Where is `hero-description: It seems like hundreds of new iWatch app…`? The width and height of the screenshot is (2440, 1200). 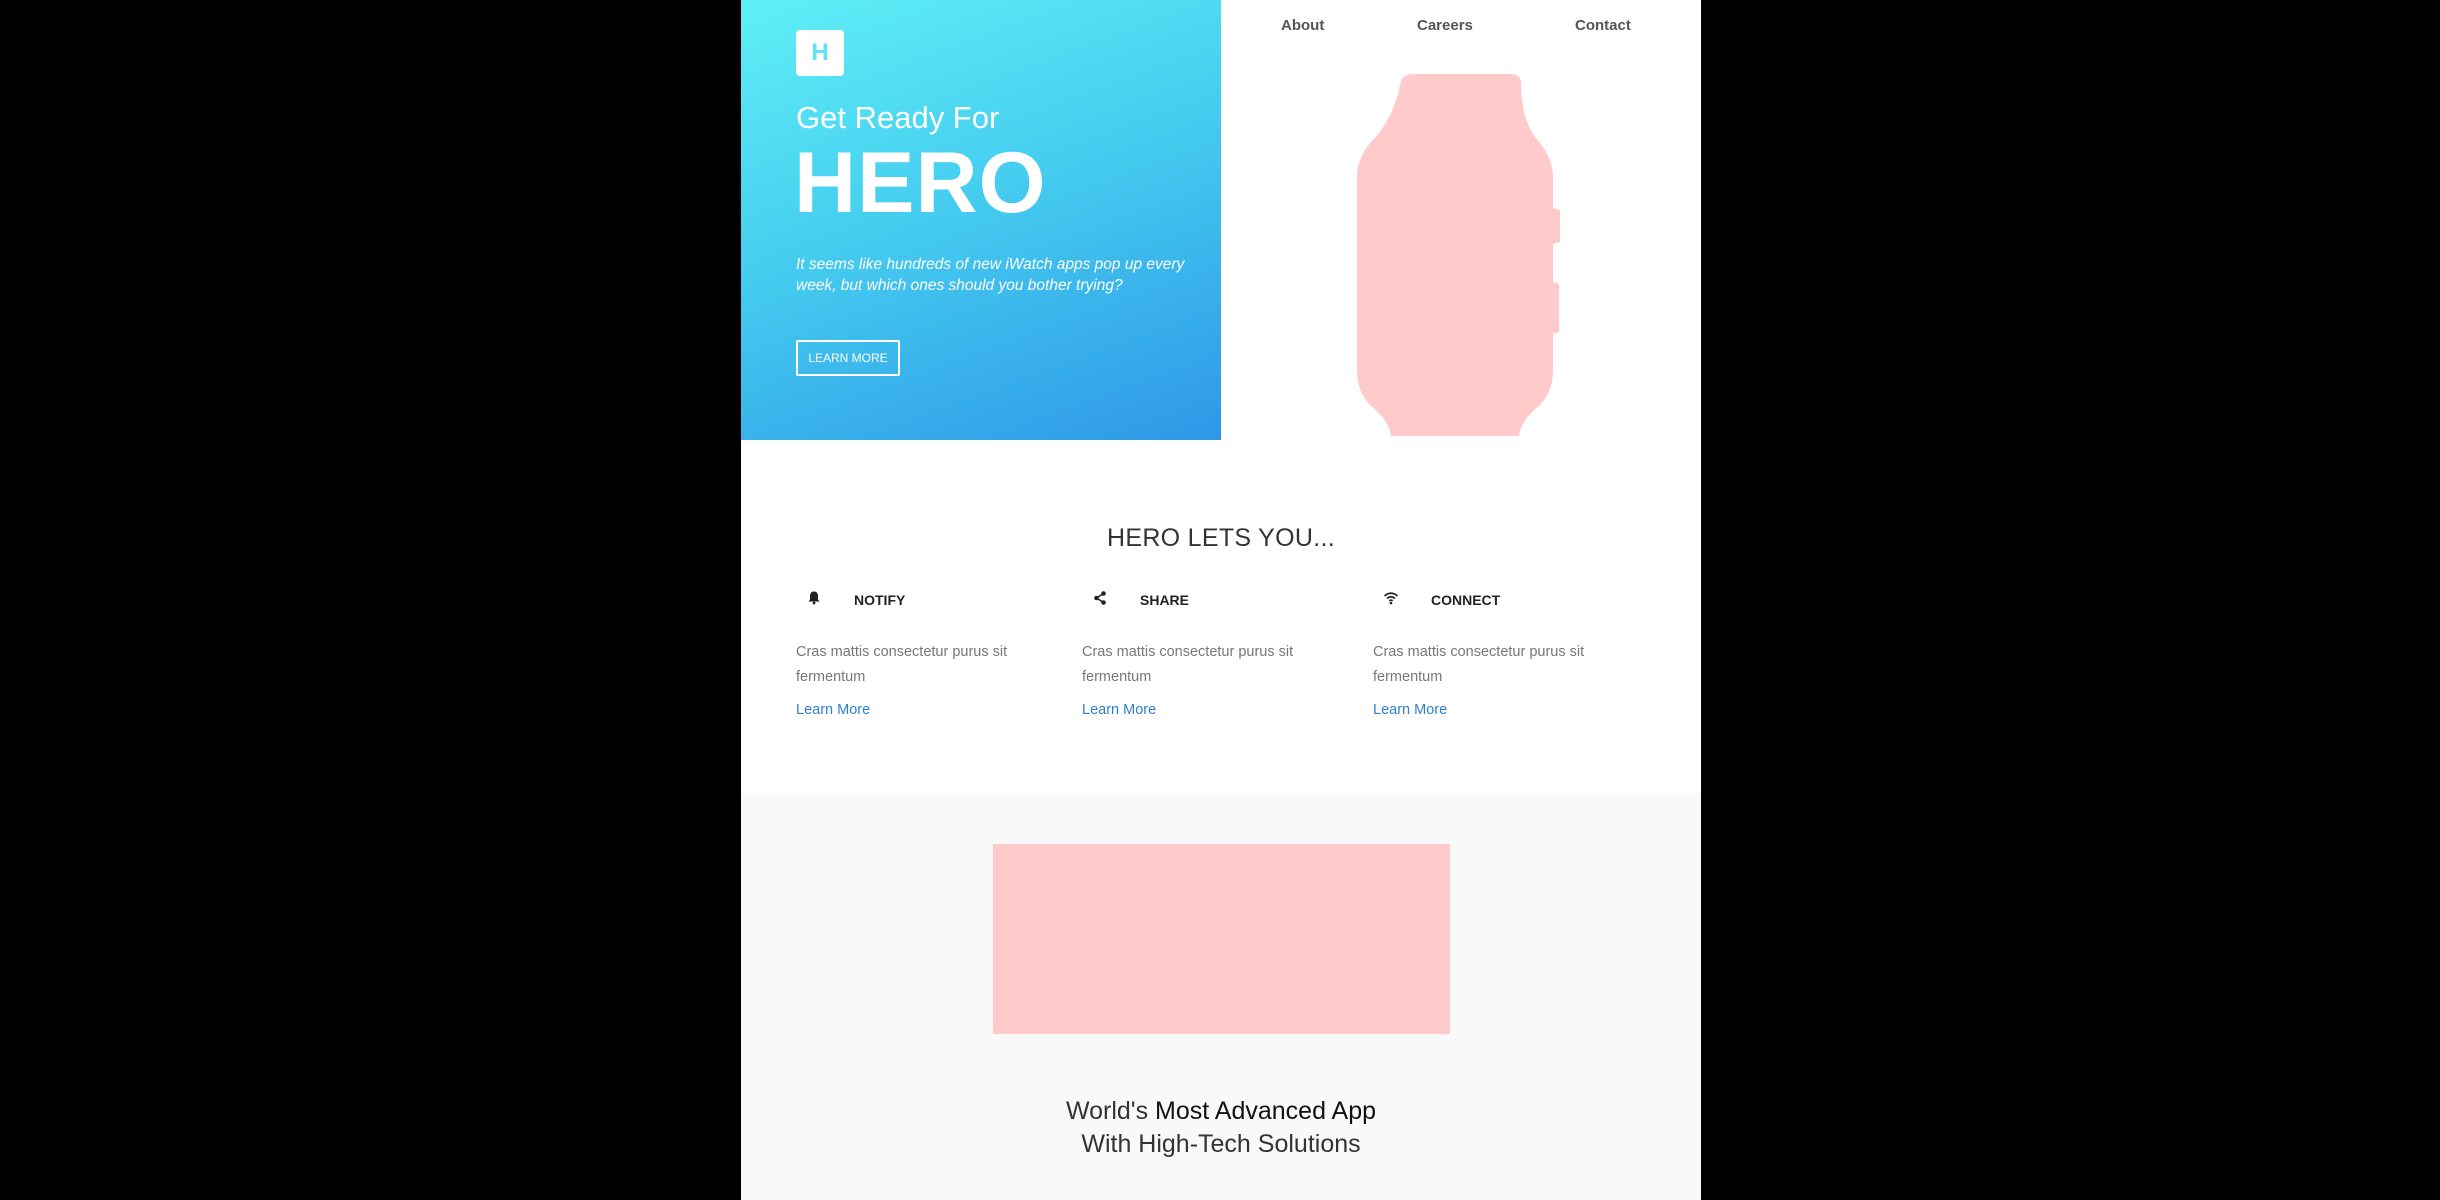
hero-description: It seems like hundreds of new iWatch app… is located at coordinates (990, 275).